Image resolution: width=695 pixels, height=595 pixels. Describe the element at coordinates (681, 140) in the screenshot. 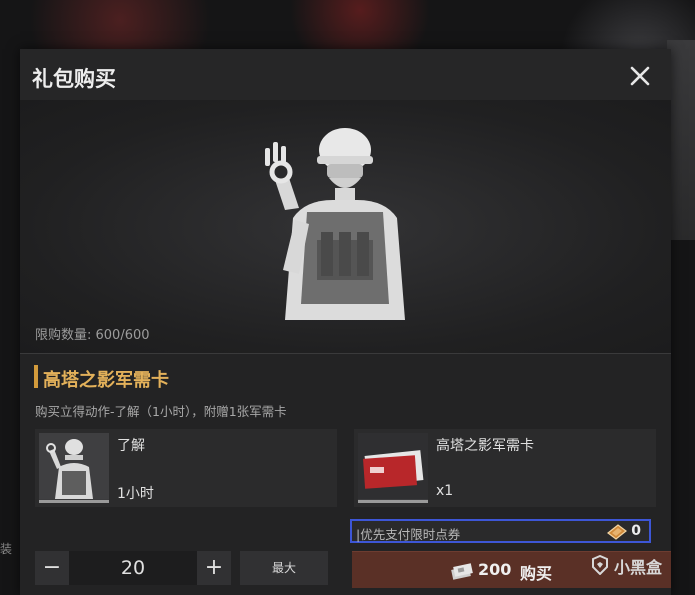

I see `background-panel` at that location.